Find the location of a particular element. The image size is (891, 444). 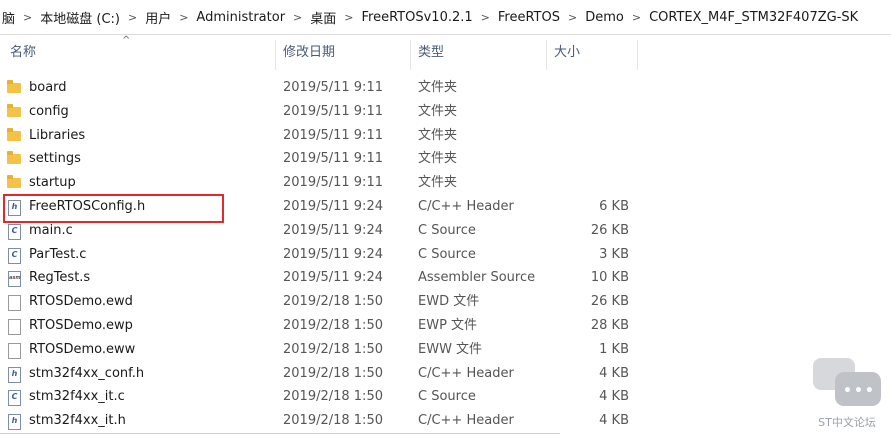

breadcrumb-item: FreeRTOS is located at coordinates (531, 17).